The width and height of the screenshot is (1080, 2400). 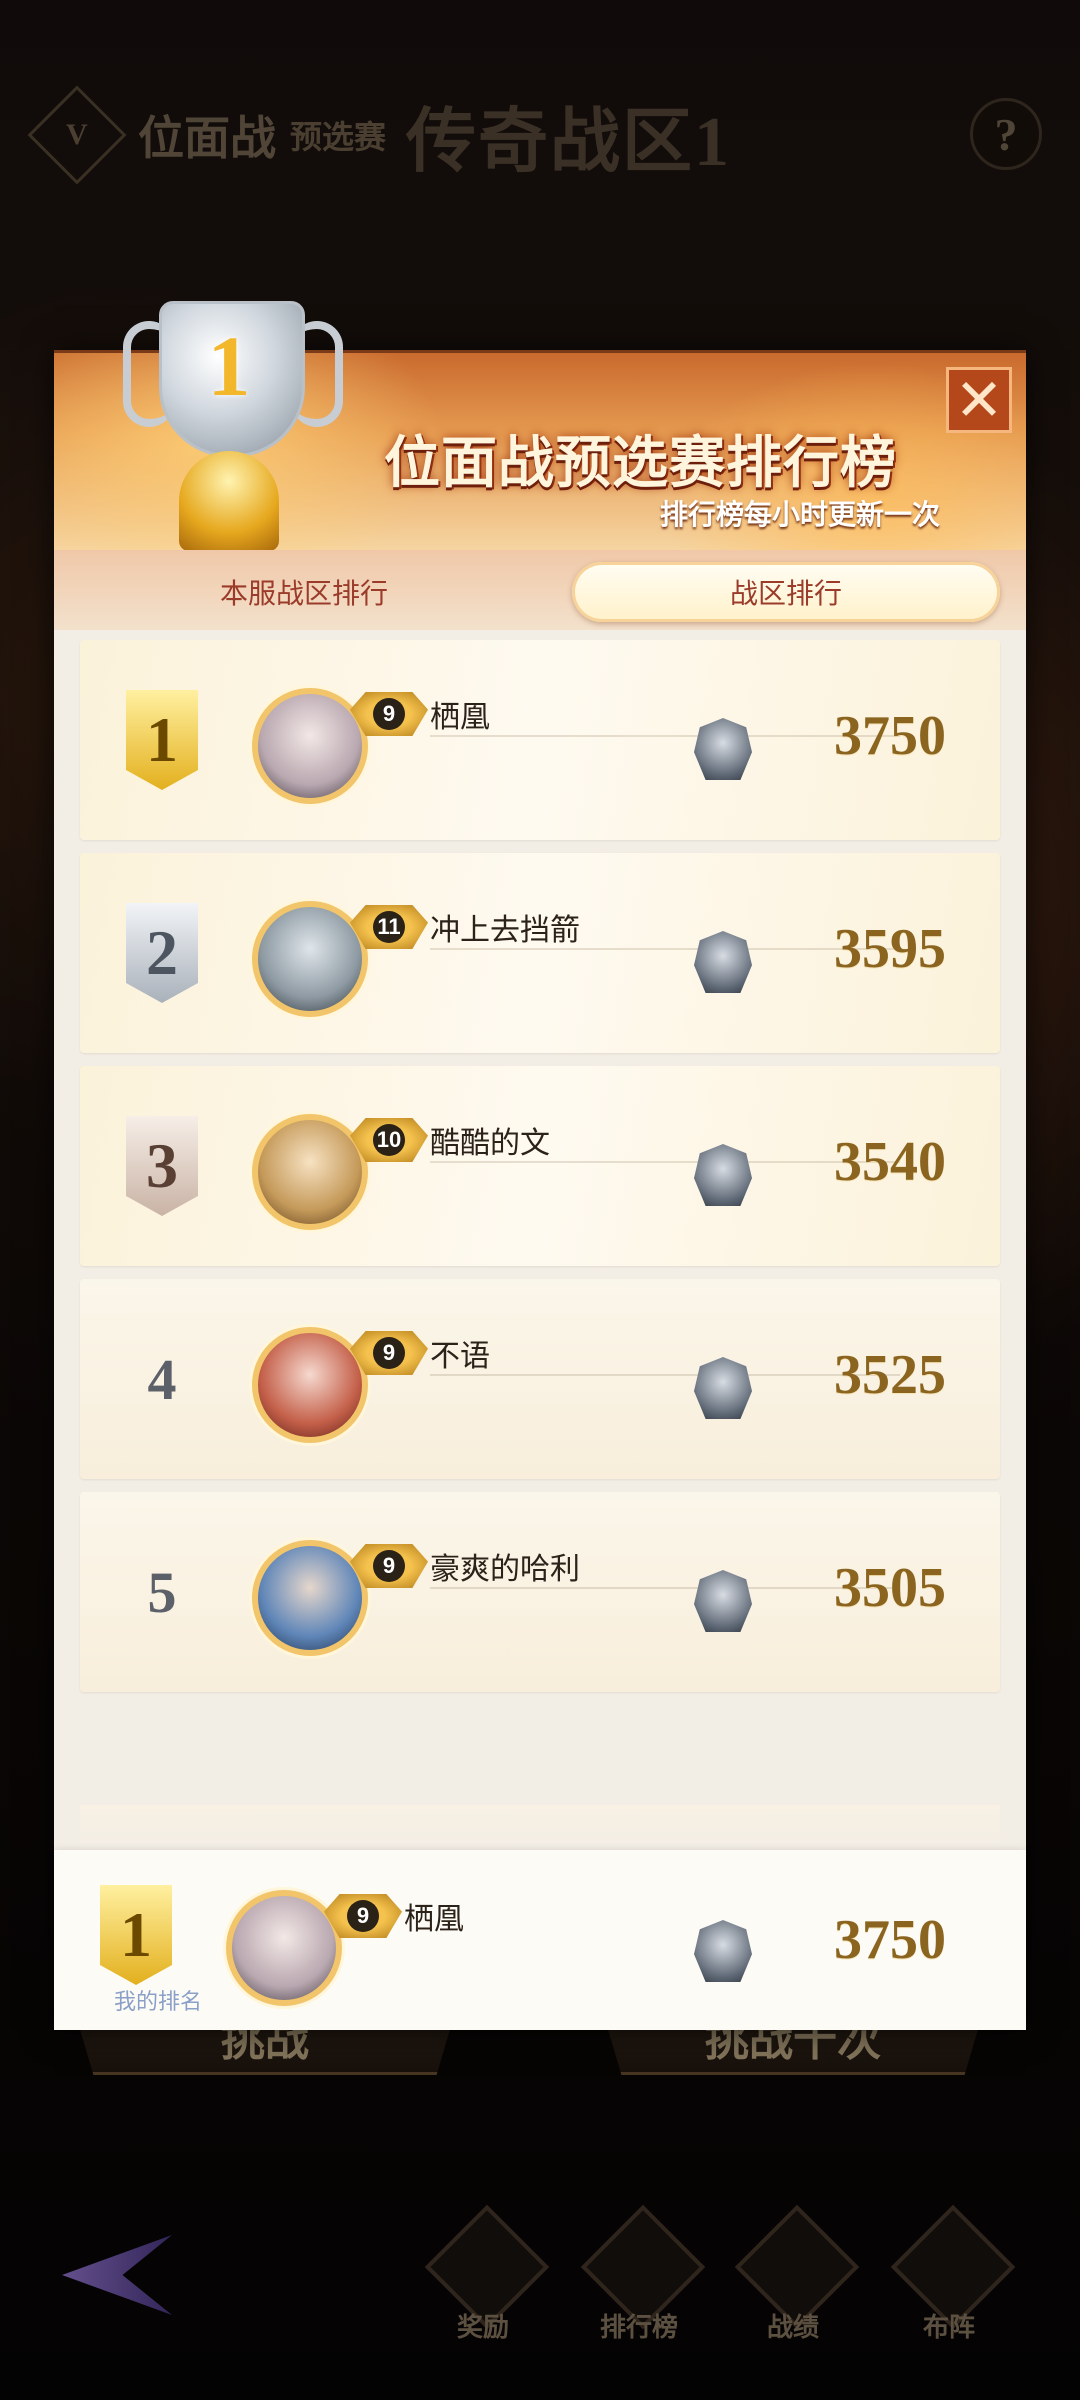 What do you see at coordinates (786, 592) in the screenshot?
I see `tab-zone-ranking: 战区排行` at bounding box center [786, 592].